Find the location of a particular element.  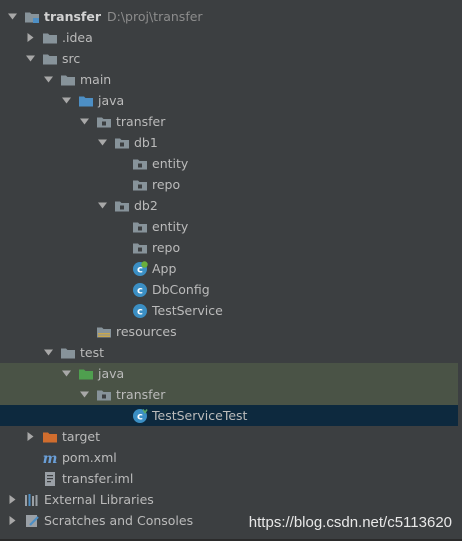

tree-node-app: c App is located at coordinates (231, 268).